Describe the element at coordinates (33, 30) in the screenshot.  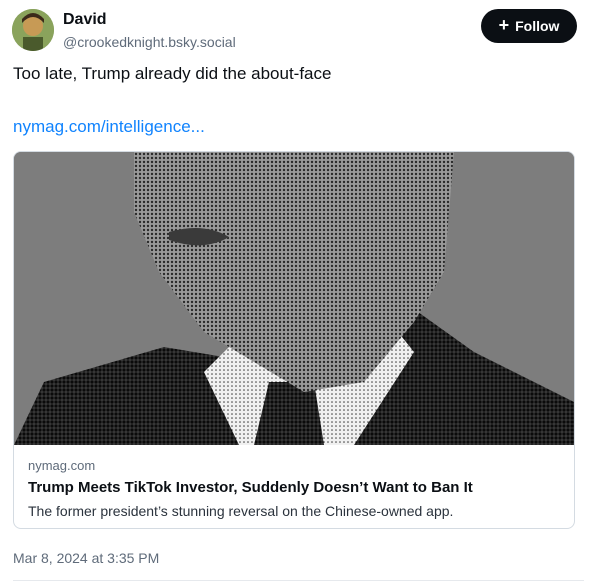
I see `author-avatar` at that location.